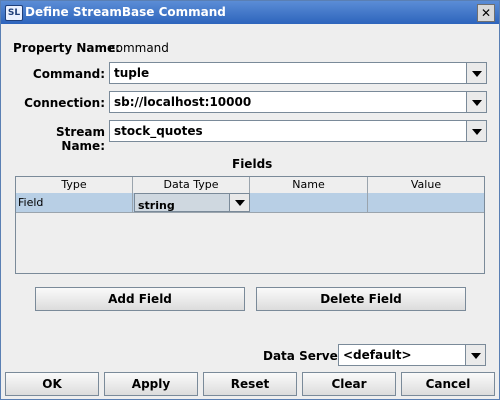  Describe the element at coordinates (66, 48) in the screenshot. I see `property-name-label: Property Name:` at that location.